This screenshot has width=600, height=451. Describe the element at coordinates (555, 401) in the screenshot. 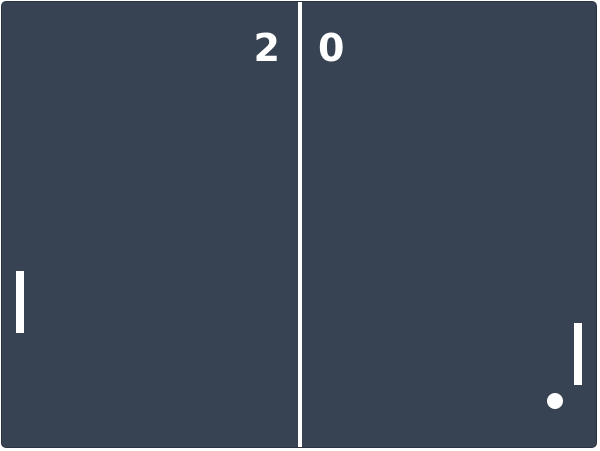

I see `ball` at that location.